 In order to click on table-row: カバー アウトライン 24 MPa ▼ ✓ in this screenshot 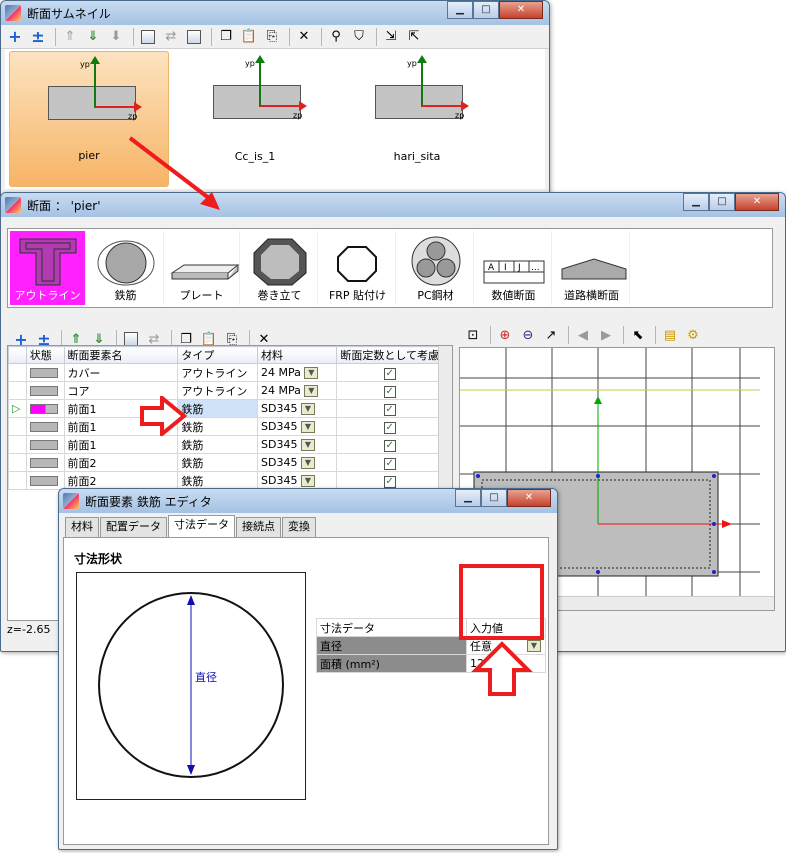, I will do `click(224, 372)`.